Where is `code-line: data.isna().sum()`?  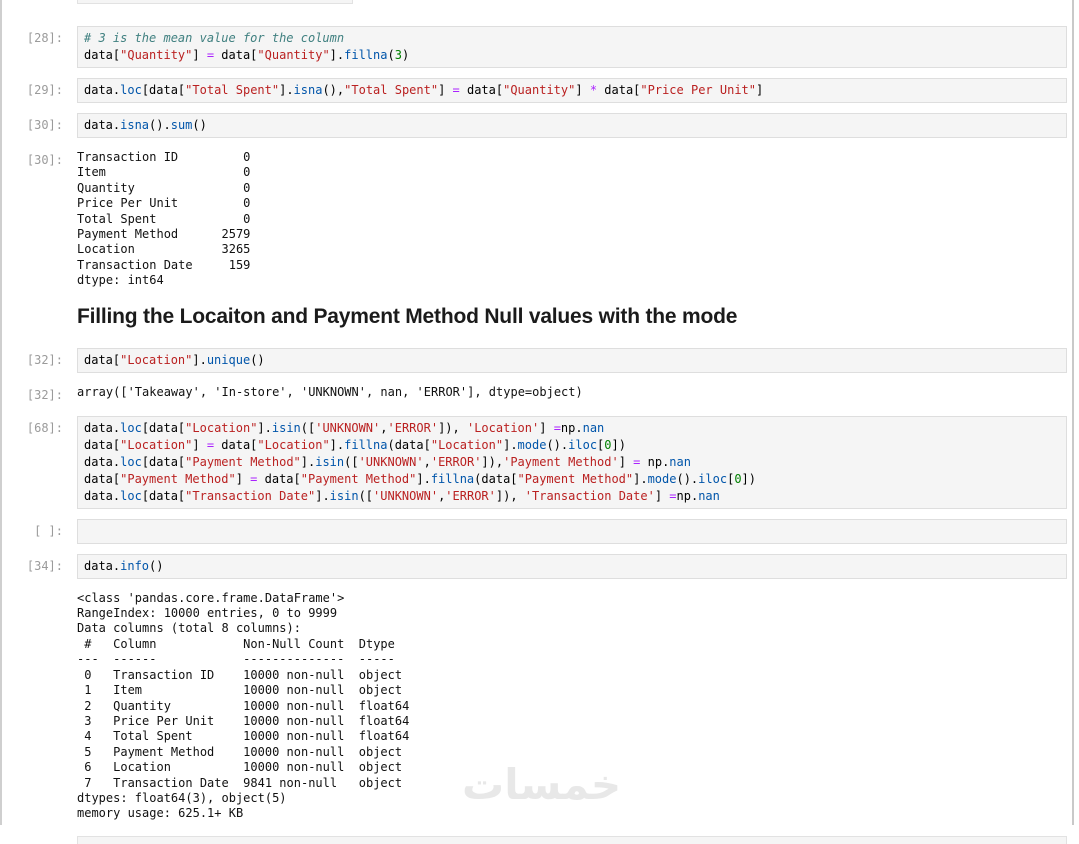
code-line: data.isna().sum() is located at coordinates (145, 125).